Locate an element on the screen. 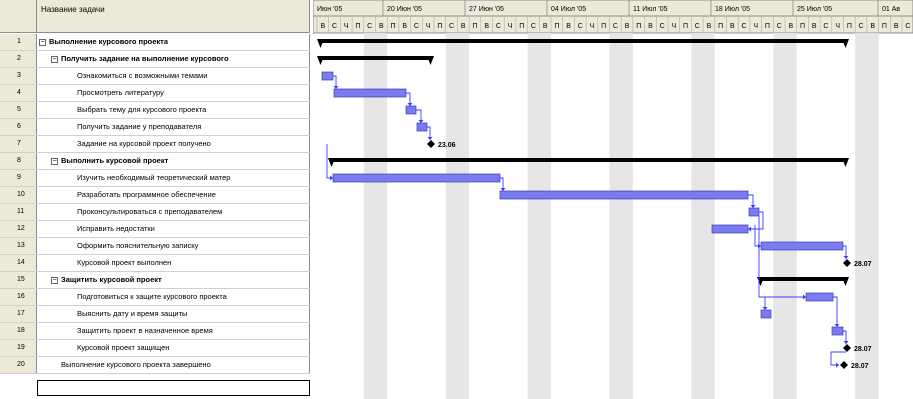 The image size is (913, 399). row-number: 13 is located at coordinates (18, 246).